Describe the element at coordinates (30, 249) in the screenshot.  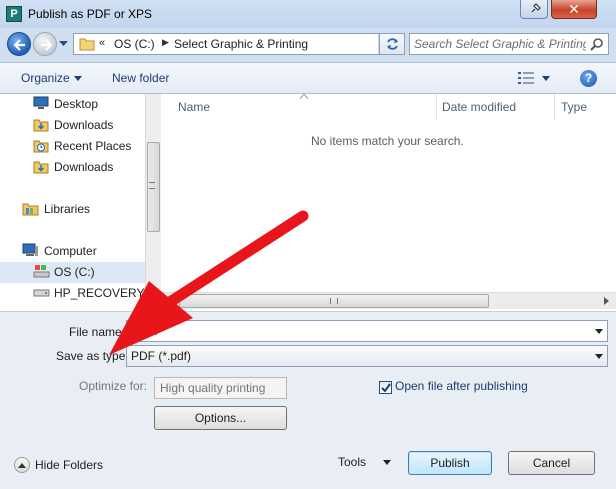
I see `computer-icon` at that location.